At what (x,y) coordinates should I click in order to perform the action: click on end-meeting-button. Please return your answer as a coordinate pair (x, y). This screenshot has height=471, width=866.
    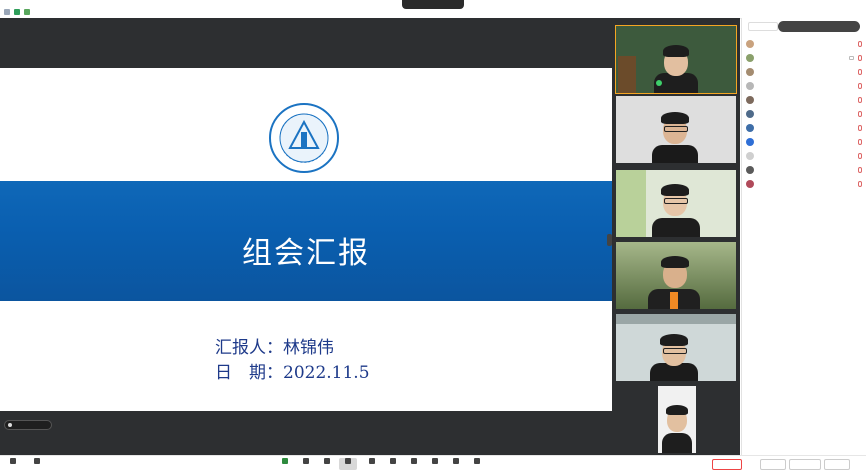
    Looking at the image, I should click on (727, 464).